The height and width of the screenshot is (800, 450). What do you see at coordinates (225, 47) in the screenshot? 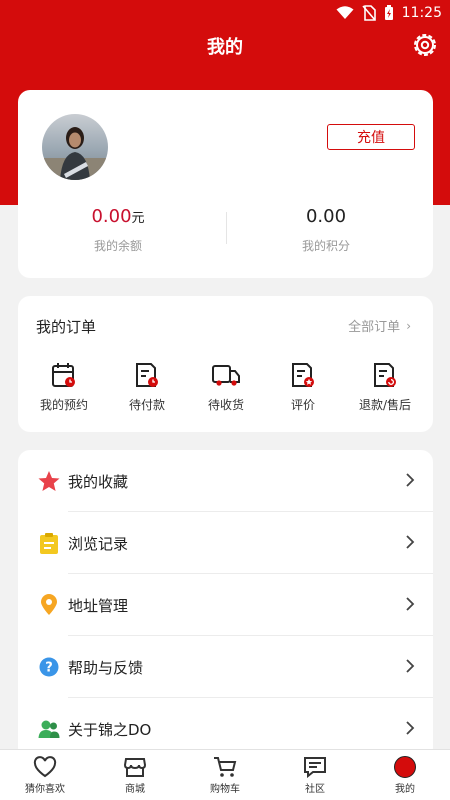
I see `page-title: 我的` at bounding box center [225, 47].